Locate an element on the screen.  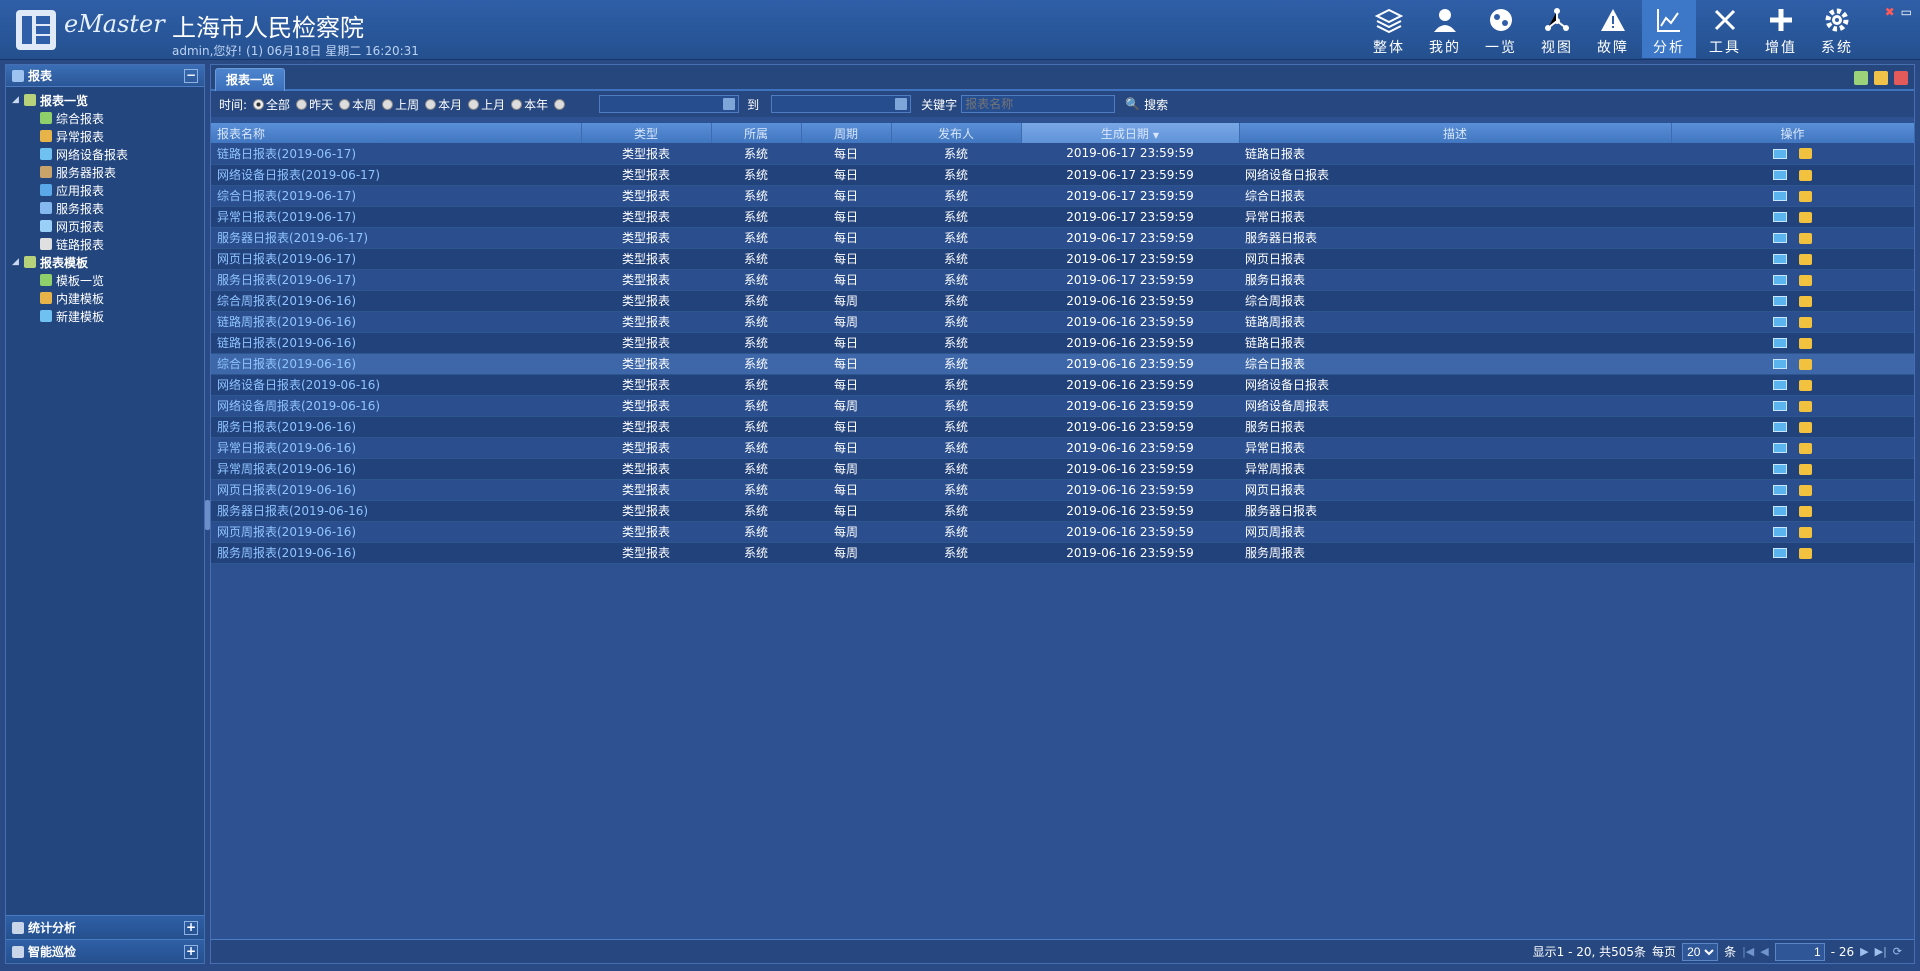
report-name-link: 网络设备周报表(2019-06-16) is located at coordinates (396, 406).